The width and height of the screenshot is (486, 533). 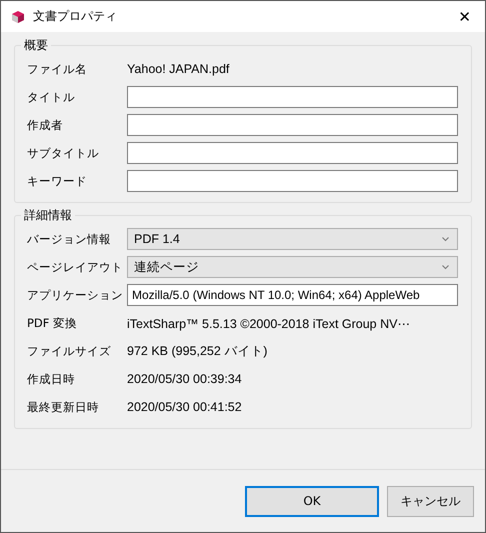 What do you see at coordinates (292, 239) in the screenshot?
I see `dropdown: PDF 1.4` at bounding box center [292, 239].